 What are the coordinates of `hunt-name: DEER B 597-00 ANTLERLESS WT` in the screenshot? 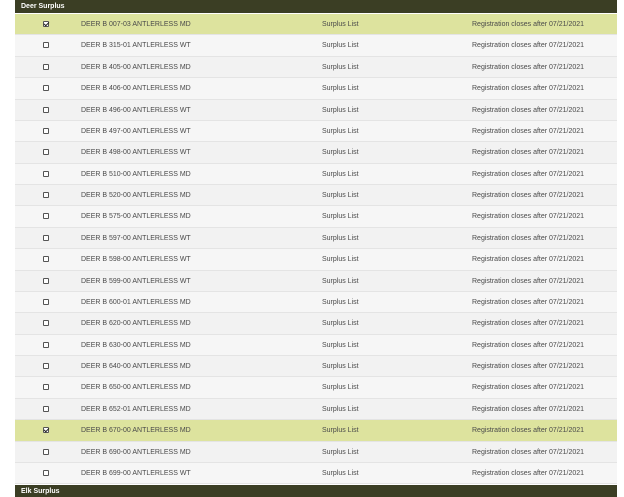 It's located at (136, 238).